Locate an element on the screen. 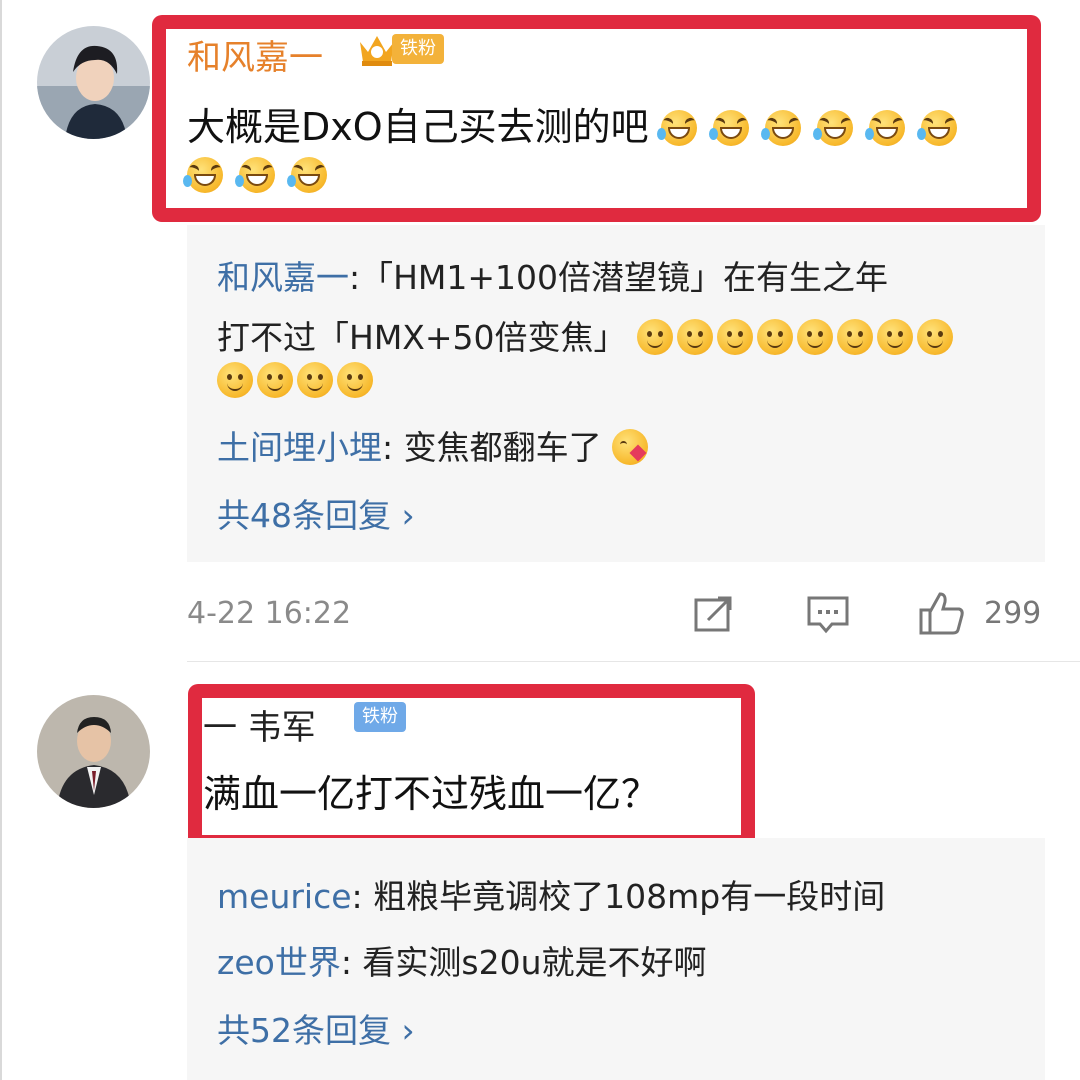  share-icon is located at coordinates (714, 616).